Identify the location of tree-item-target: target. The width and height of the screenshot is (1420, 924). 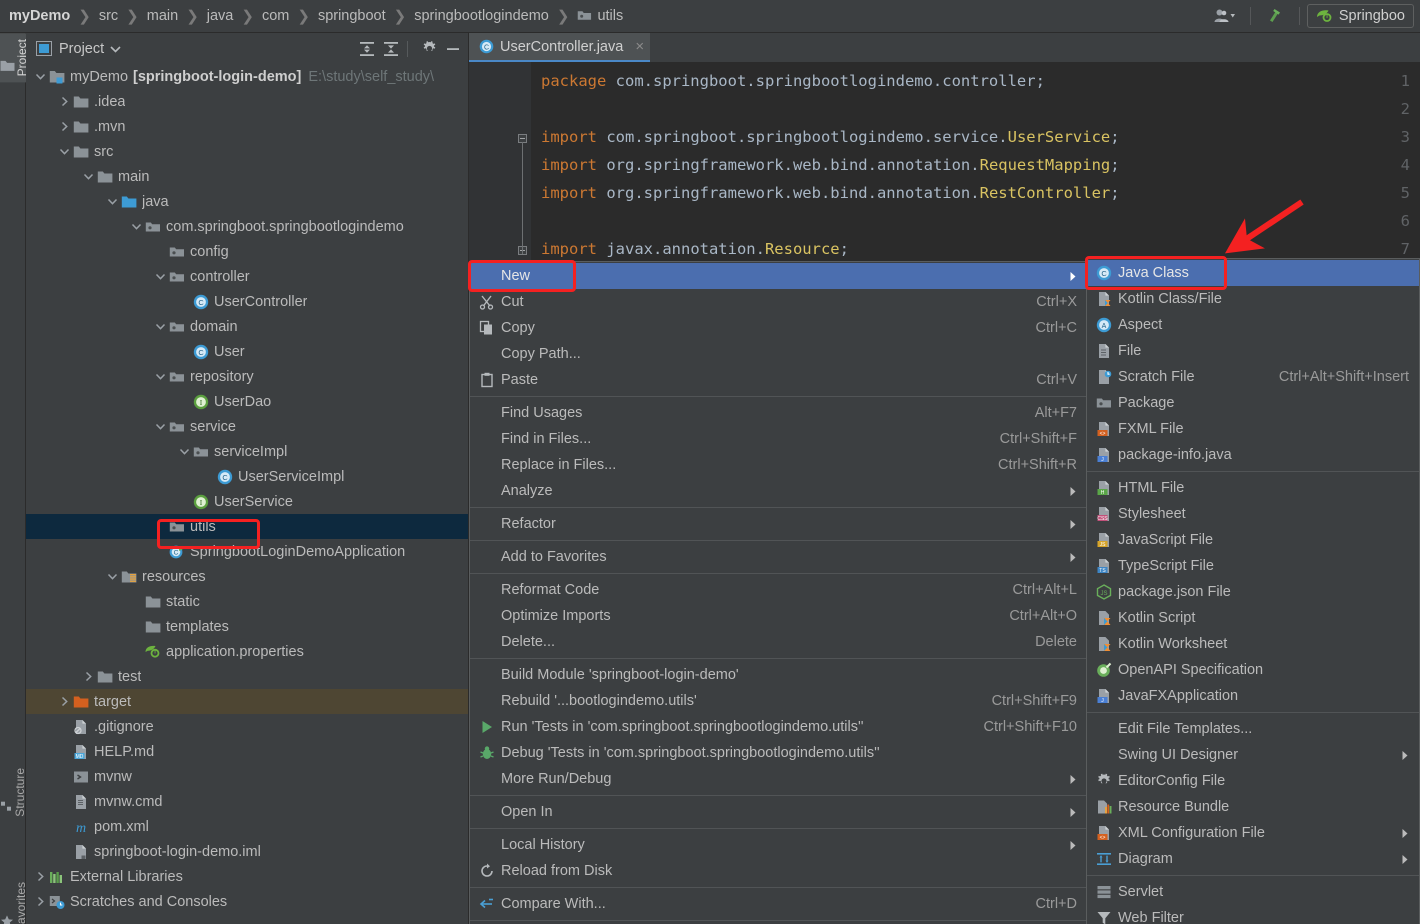
(247, 701).